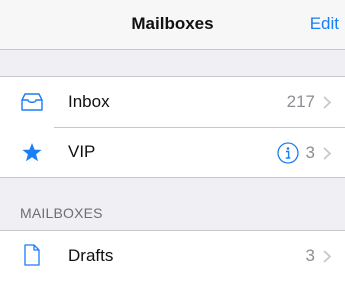  What do you see at coordinates (300, 101) in the screenshot?
I see `inbox-count: 217` at bounding box center [300, 101].